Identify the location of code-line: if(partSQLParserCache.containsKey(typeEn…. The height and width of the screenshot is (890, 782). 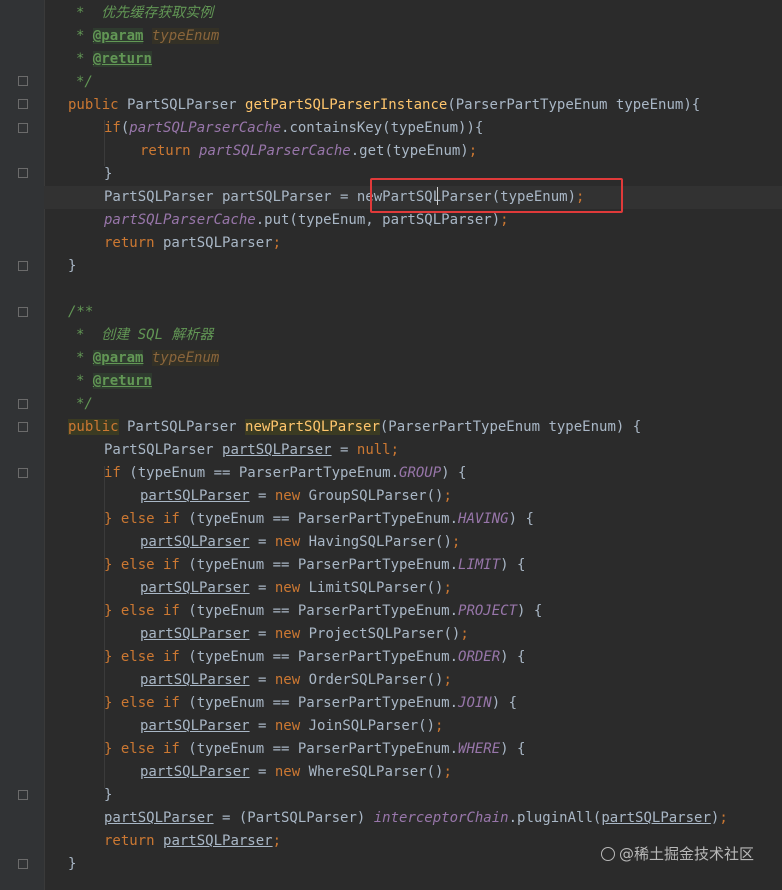
(294, 128).